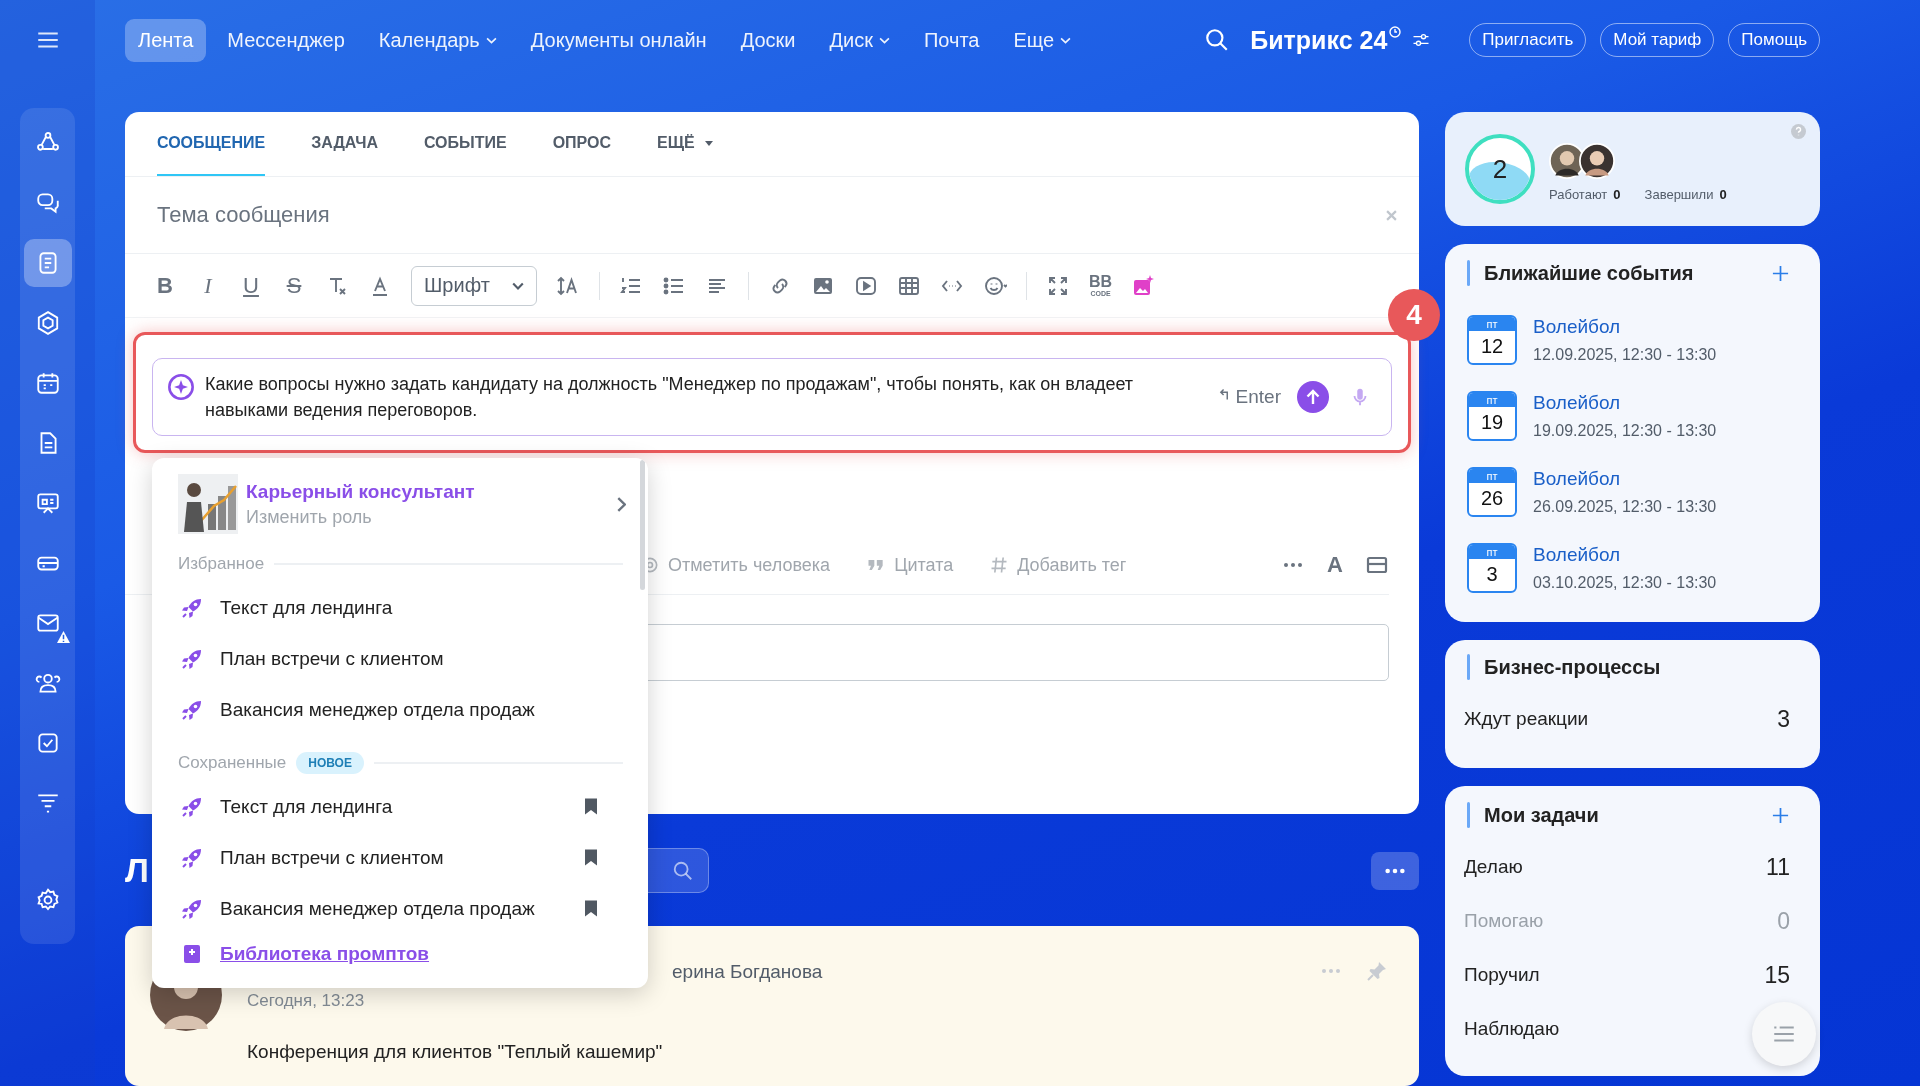 This screenshot has height=1086, width=1920. Describe the element at coordinates (518, 285) in the screenshot. I see `caret-icon` at that location.